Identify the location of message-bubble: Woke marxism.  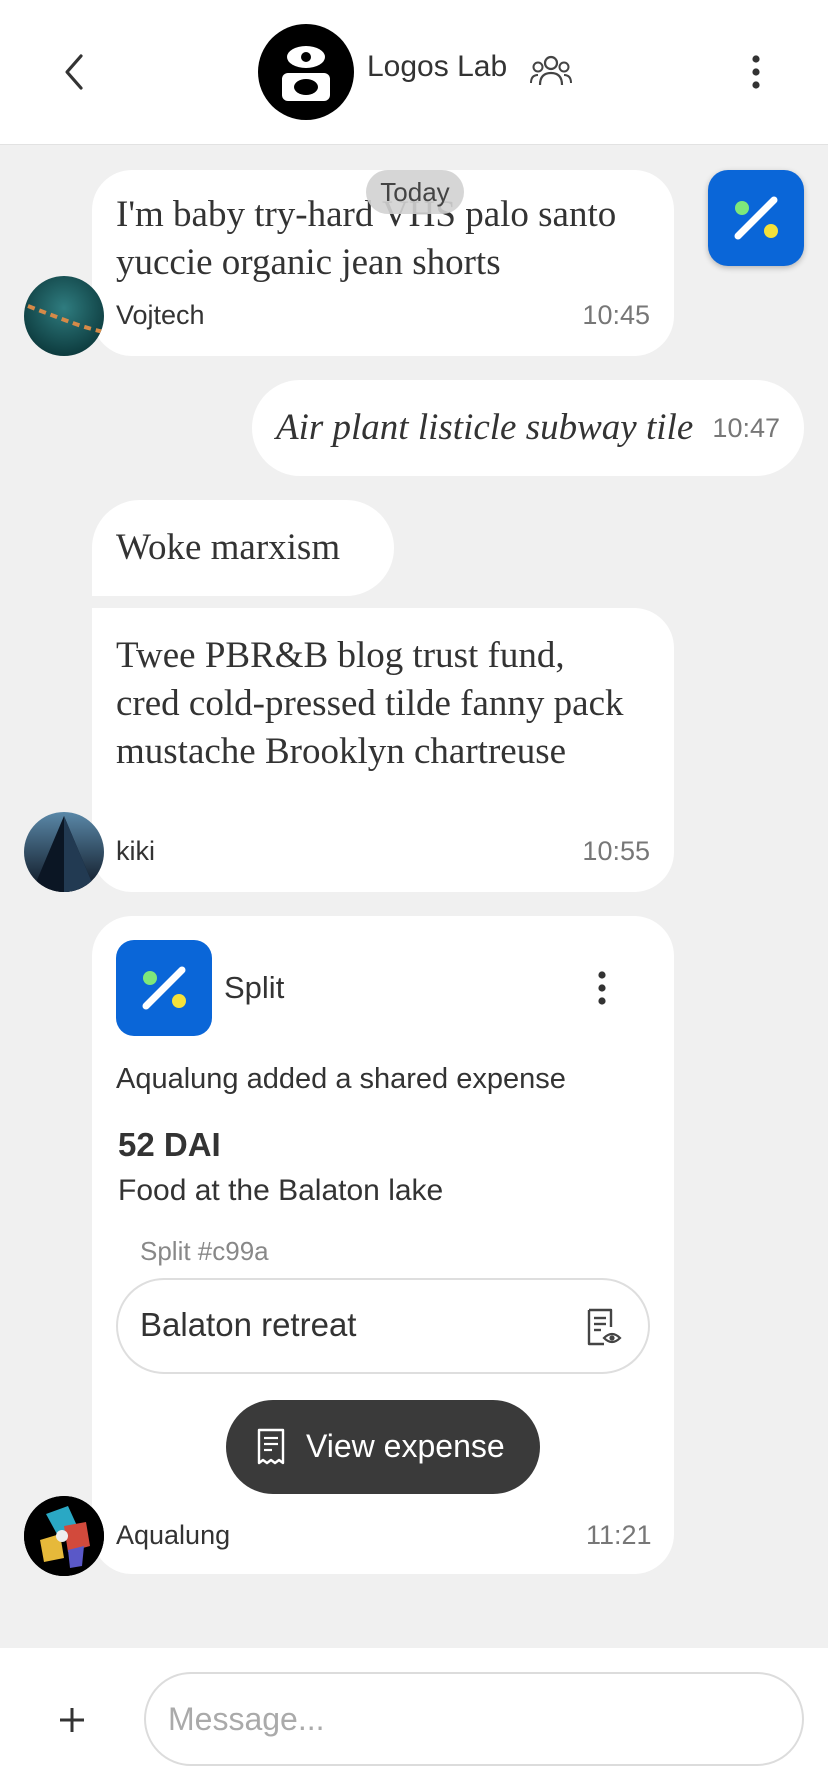
(243, 548).